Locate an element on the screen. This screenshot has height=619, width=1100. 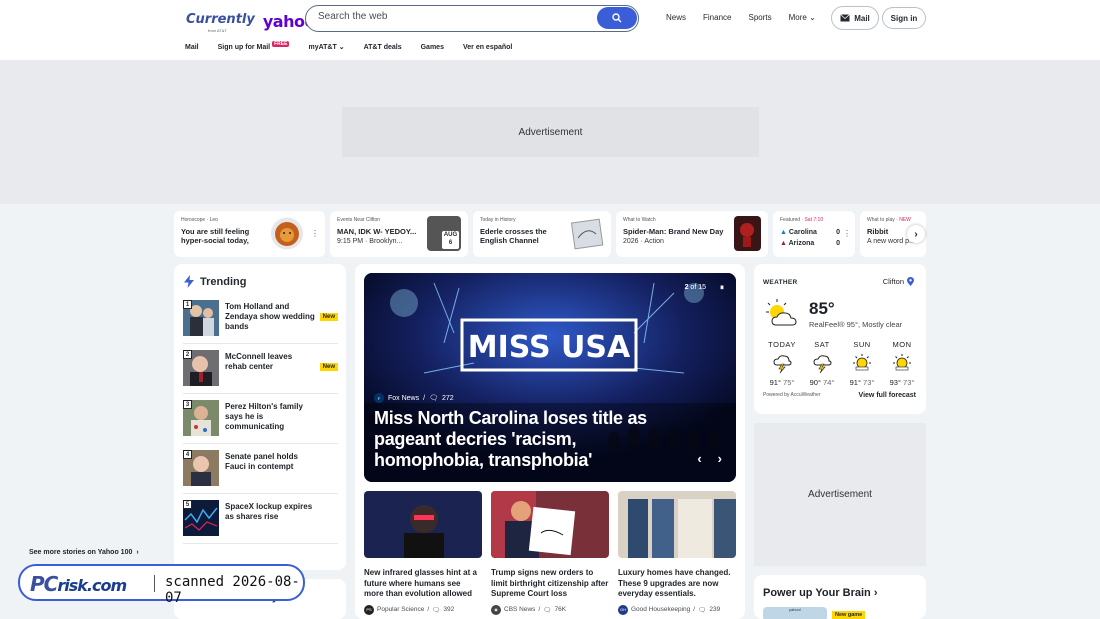
search-icon is located at coordinates (617, 18).